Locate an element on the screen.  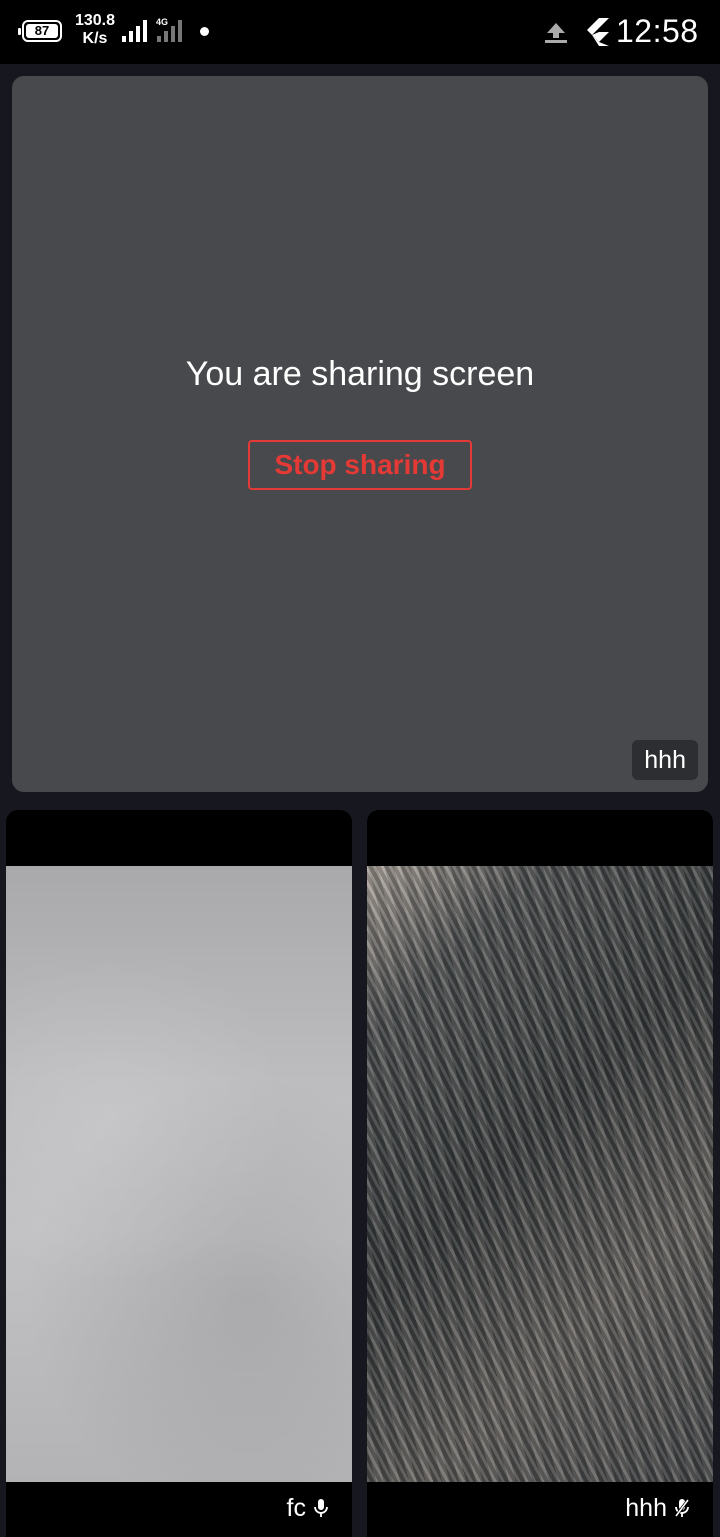
sharing-message: You are sharing screen is located at coordinates (360, 374).